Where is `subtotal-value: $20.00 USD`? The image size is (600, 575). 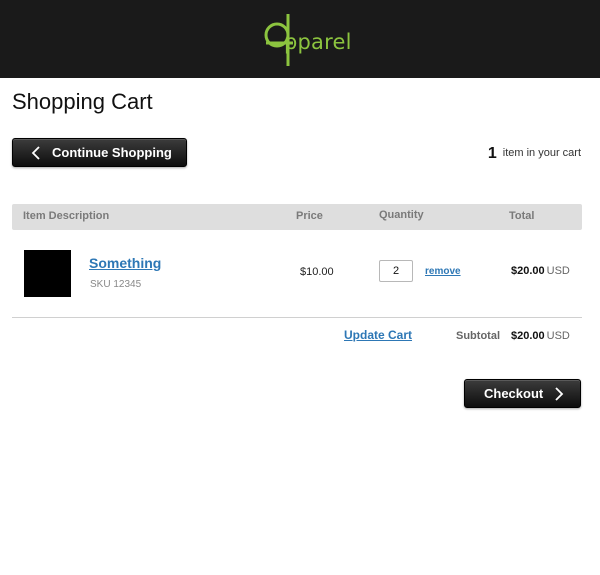
subtotal-value: $20.00 USD is located at coordinates (540, 336).